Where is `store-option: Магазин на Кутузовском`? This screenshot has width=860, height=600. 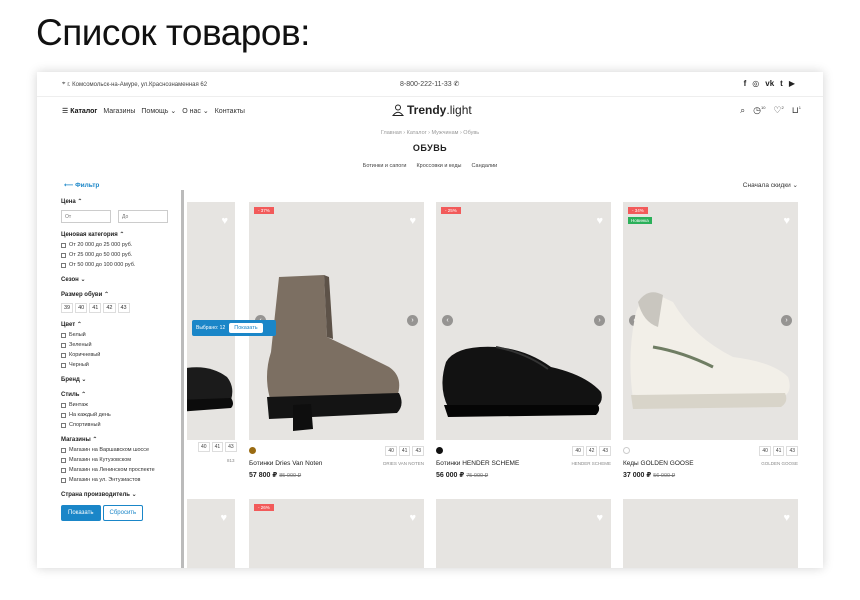 store-option: Магазин на Кутузовском is located at coordinates (121, 460).